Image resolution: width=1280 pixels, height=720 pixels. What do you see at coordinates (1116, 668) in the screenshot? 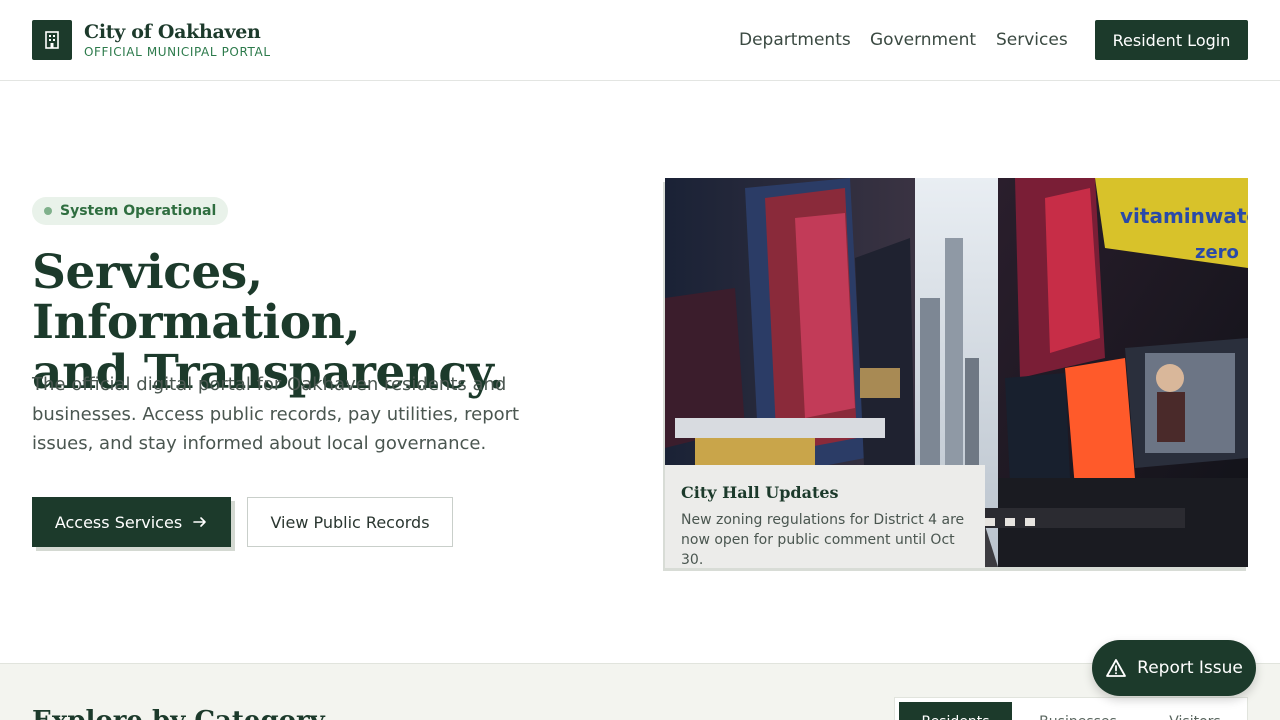
I see `warning-triangle-icon` at bounding box center [1116, 668].